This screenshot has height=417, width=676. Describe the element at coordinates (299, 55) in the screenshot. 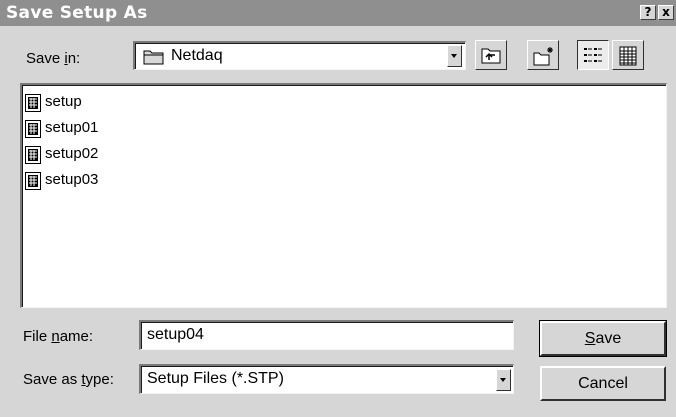

I see `save-in-combo: Netdaq` at that location.